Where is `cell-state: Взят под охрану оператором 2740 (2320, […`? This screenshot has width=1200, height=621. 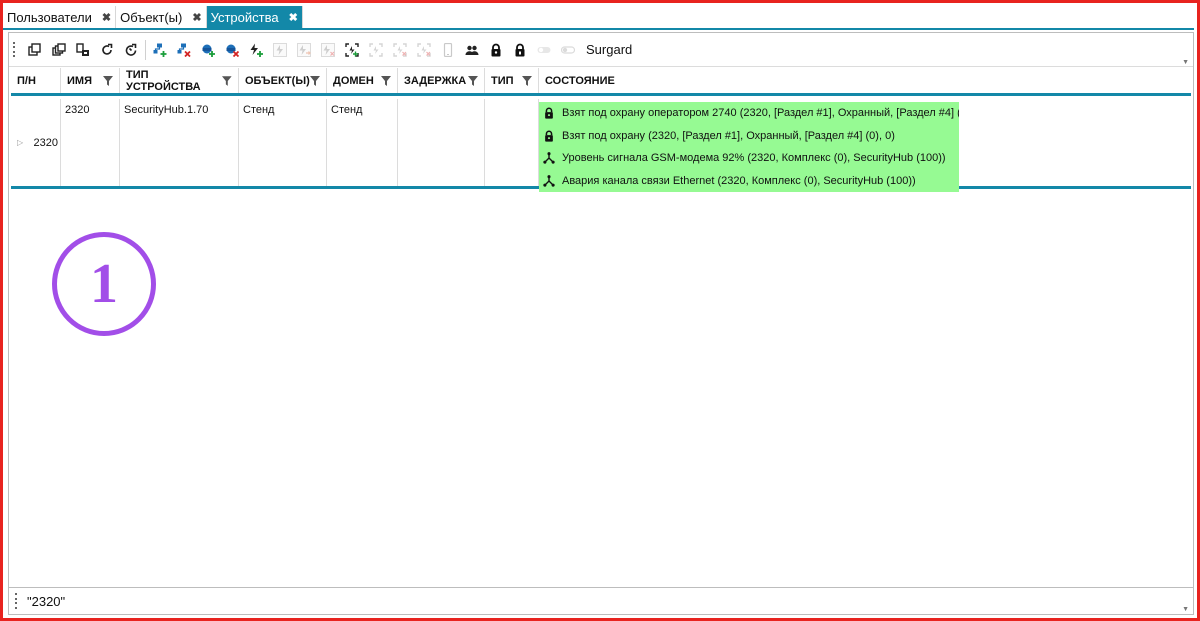 cell-state: Взят под охрану оператором 2740 (2320, [… is located at coordinates (865, 145).